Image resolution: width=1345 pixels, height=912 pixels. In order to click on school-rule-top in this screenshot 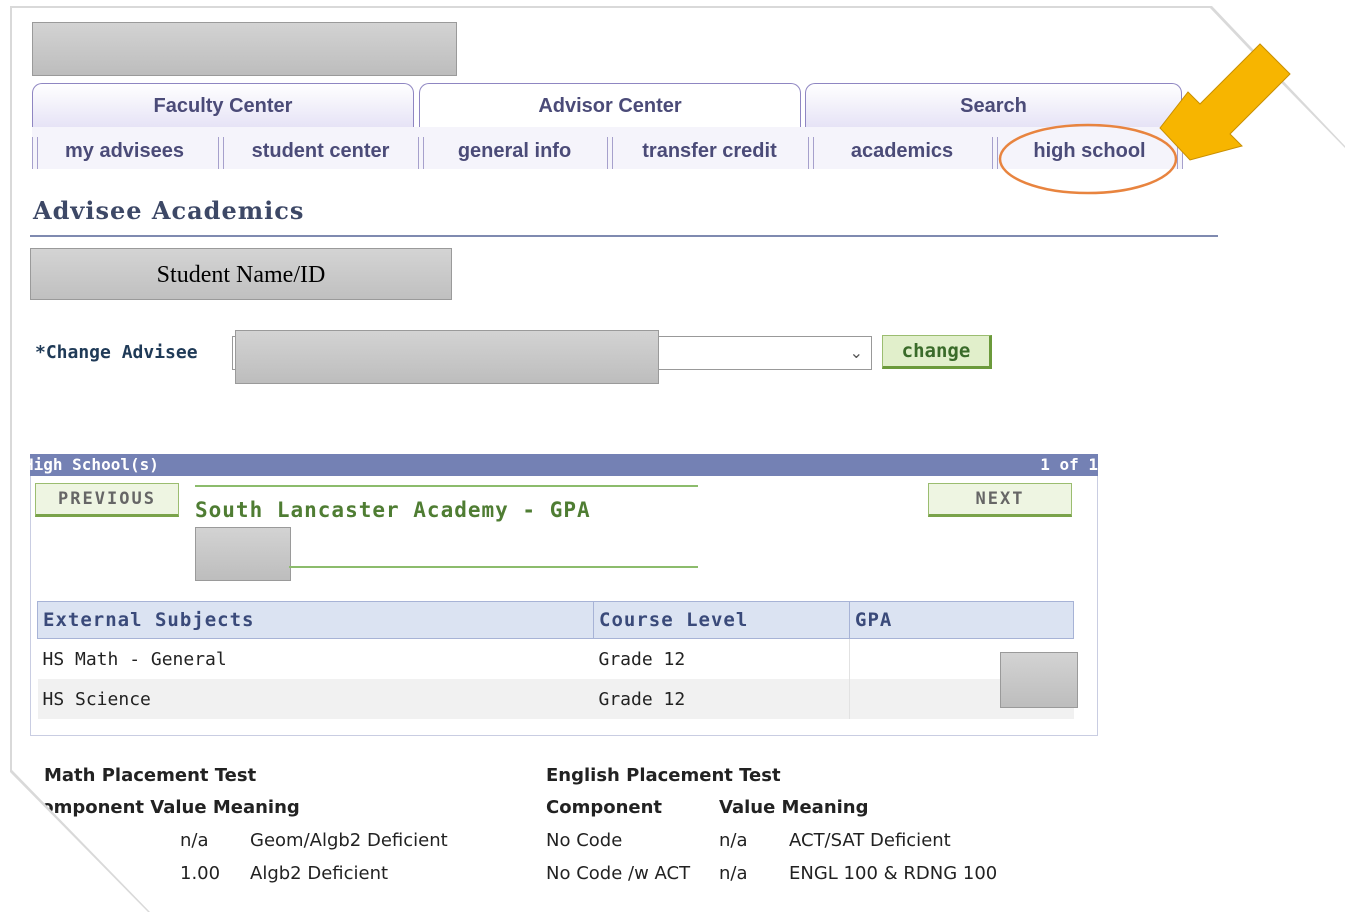, I will do `click(446, 486)`.